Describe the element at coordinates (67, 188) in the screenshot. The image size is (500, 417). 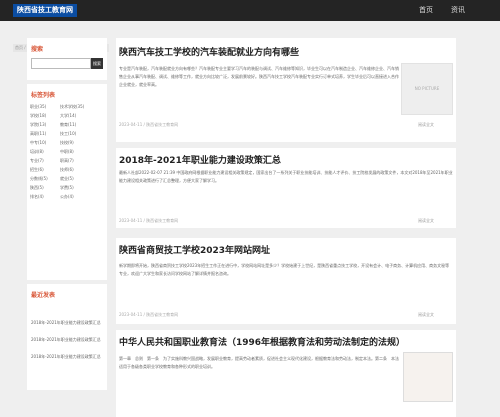
I see `tag-link: 学费(5)` at that location.